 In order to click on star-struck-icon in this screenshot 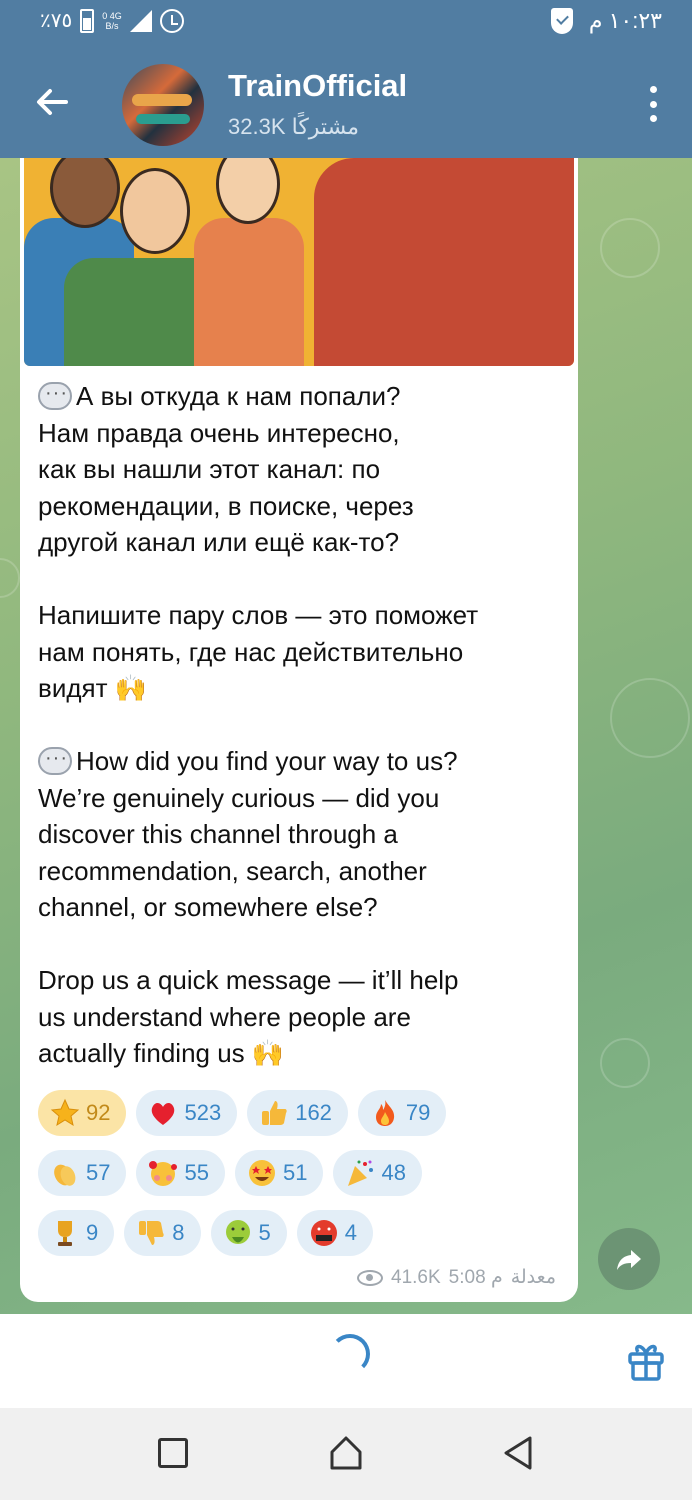, I will do `click(261, 1173)`.